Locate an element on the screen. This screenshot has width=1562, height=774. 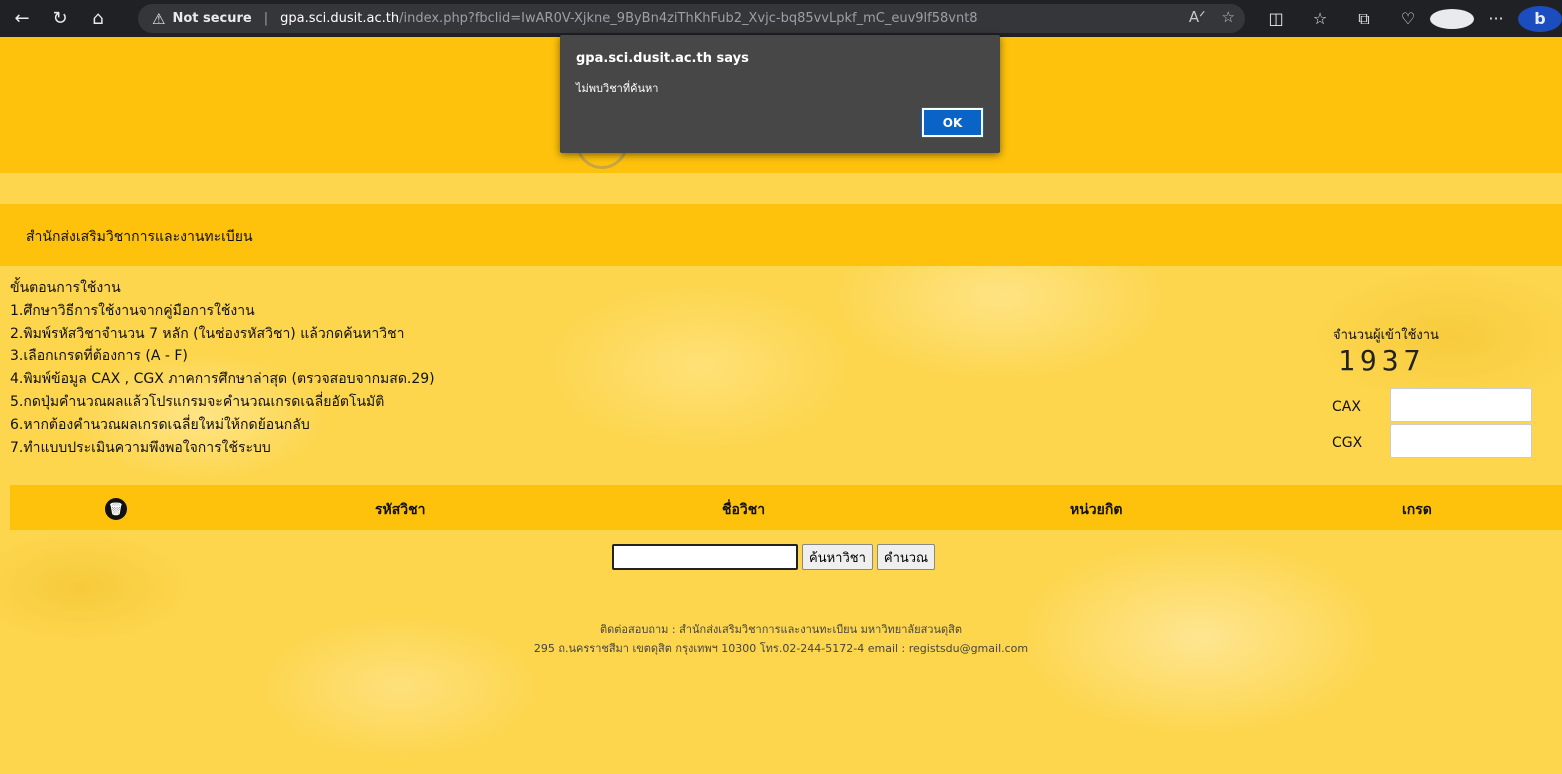
visitor-count-value: 1937 is located at coordinates (1382, 360).